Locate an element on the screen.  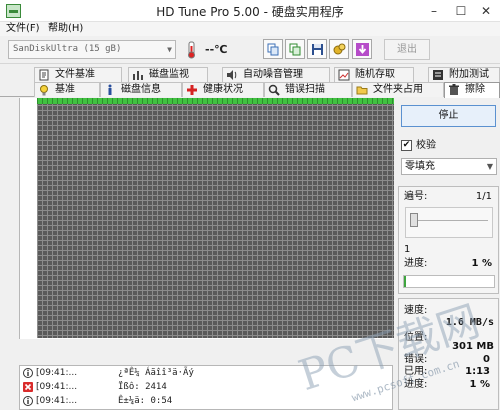
pass-value: 1/1 is located at coordinates (483, 196).